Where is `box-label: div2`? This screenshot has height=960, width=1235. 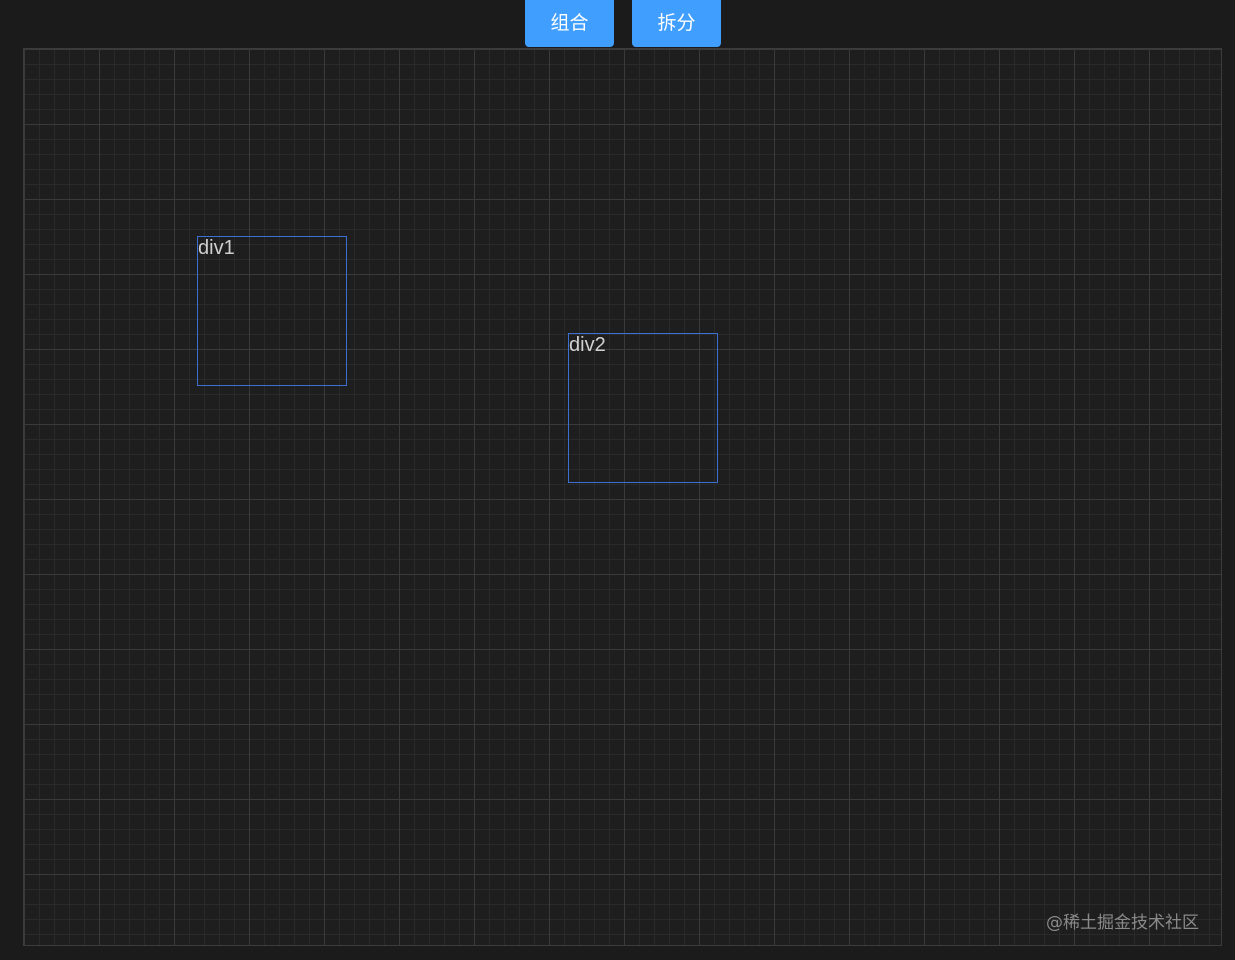 box-label: div2 is located at coordinates (587, 345).